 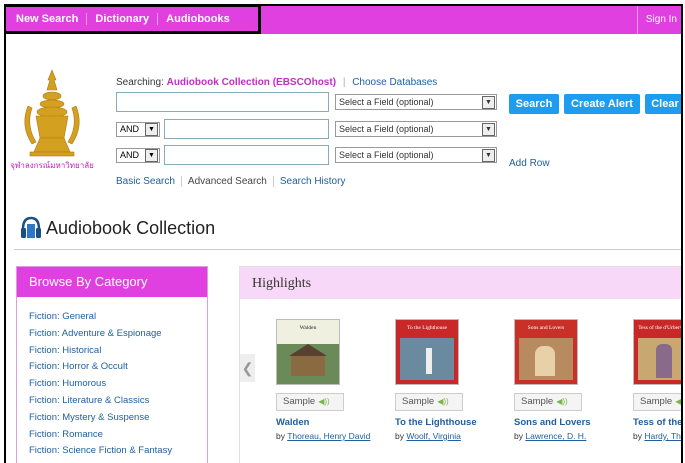 I want to click on author-link: Woolf, Virginia, so click(x=433, y=436).